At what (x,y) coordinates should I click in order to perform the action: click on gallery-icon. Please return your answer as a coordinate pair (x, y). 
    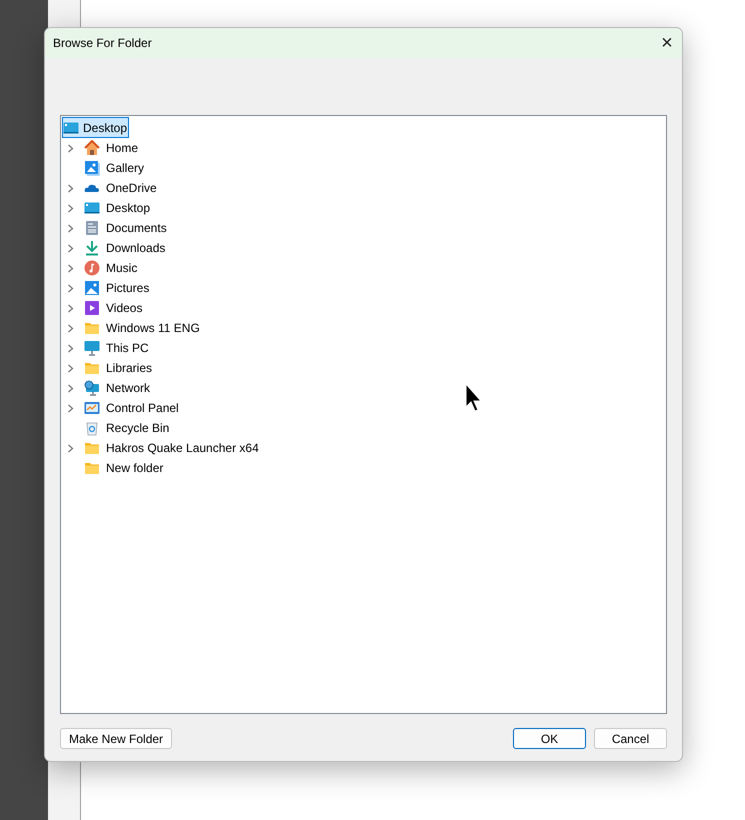
    Looking at the image, I should click on (92, 168).